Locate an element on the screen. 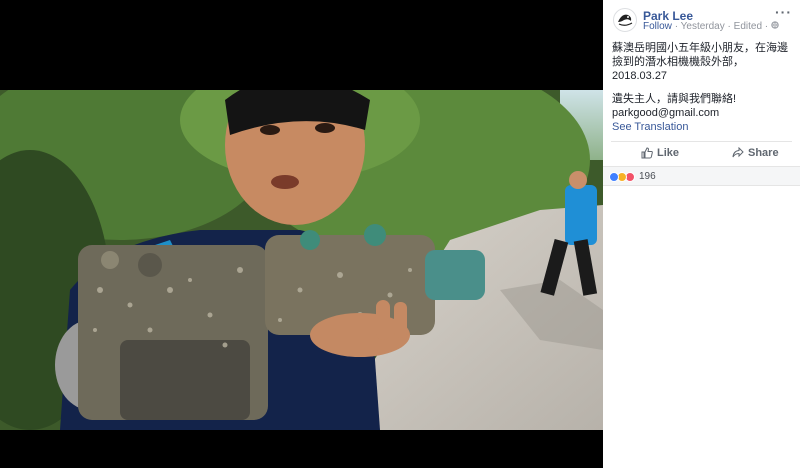  author-avatar is located at coordinates (625, 20).